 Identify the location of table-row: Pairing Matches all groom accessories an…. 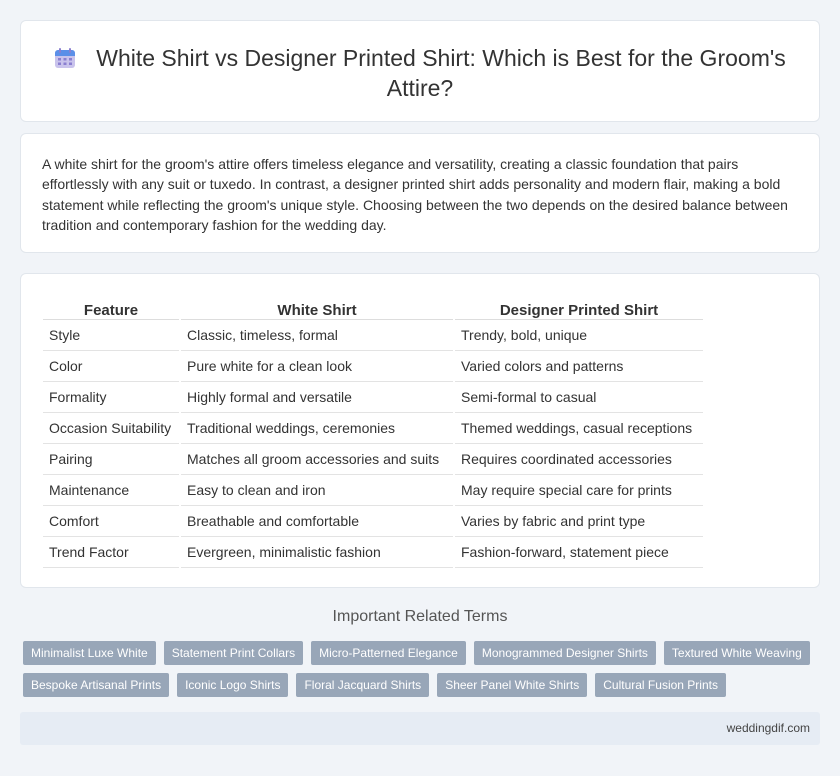
(373, 459).